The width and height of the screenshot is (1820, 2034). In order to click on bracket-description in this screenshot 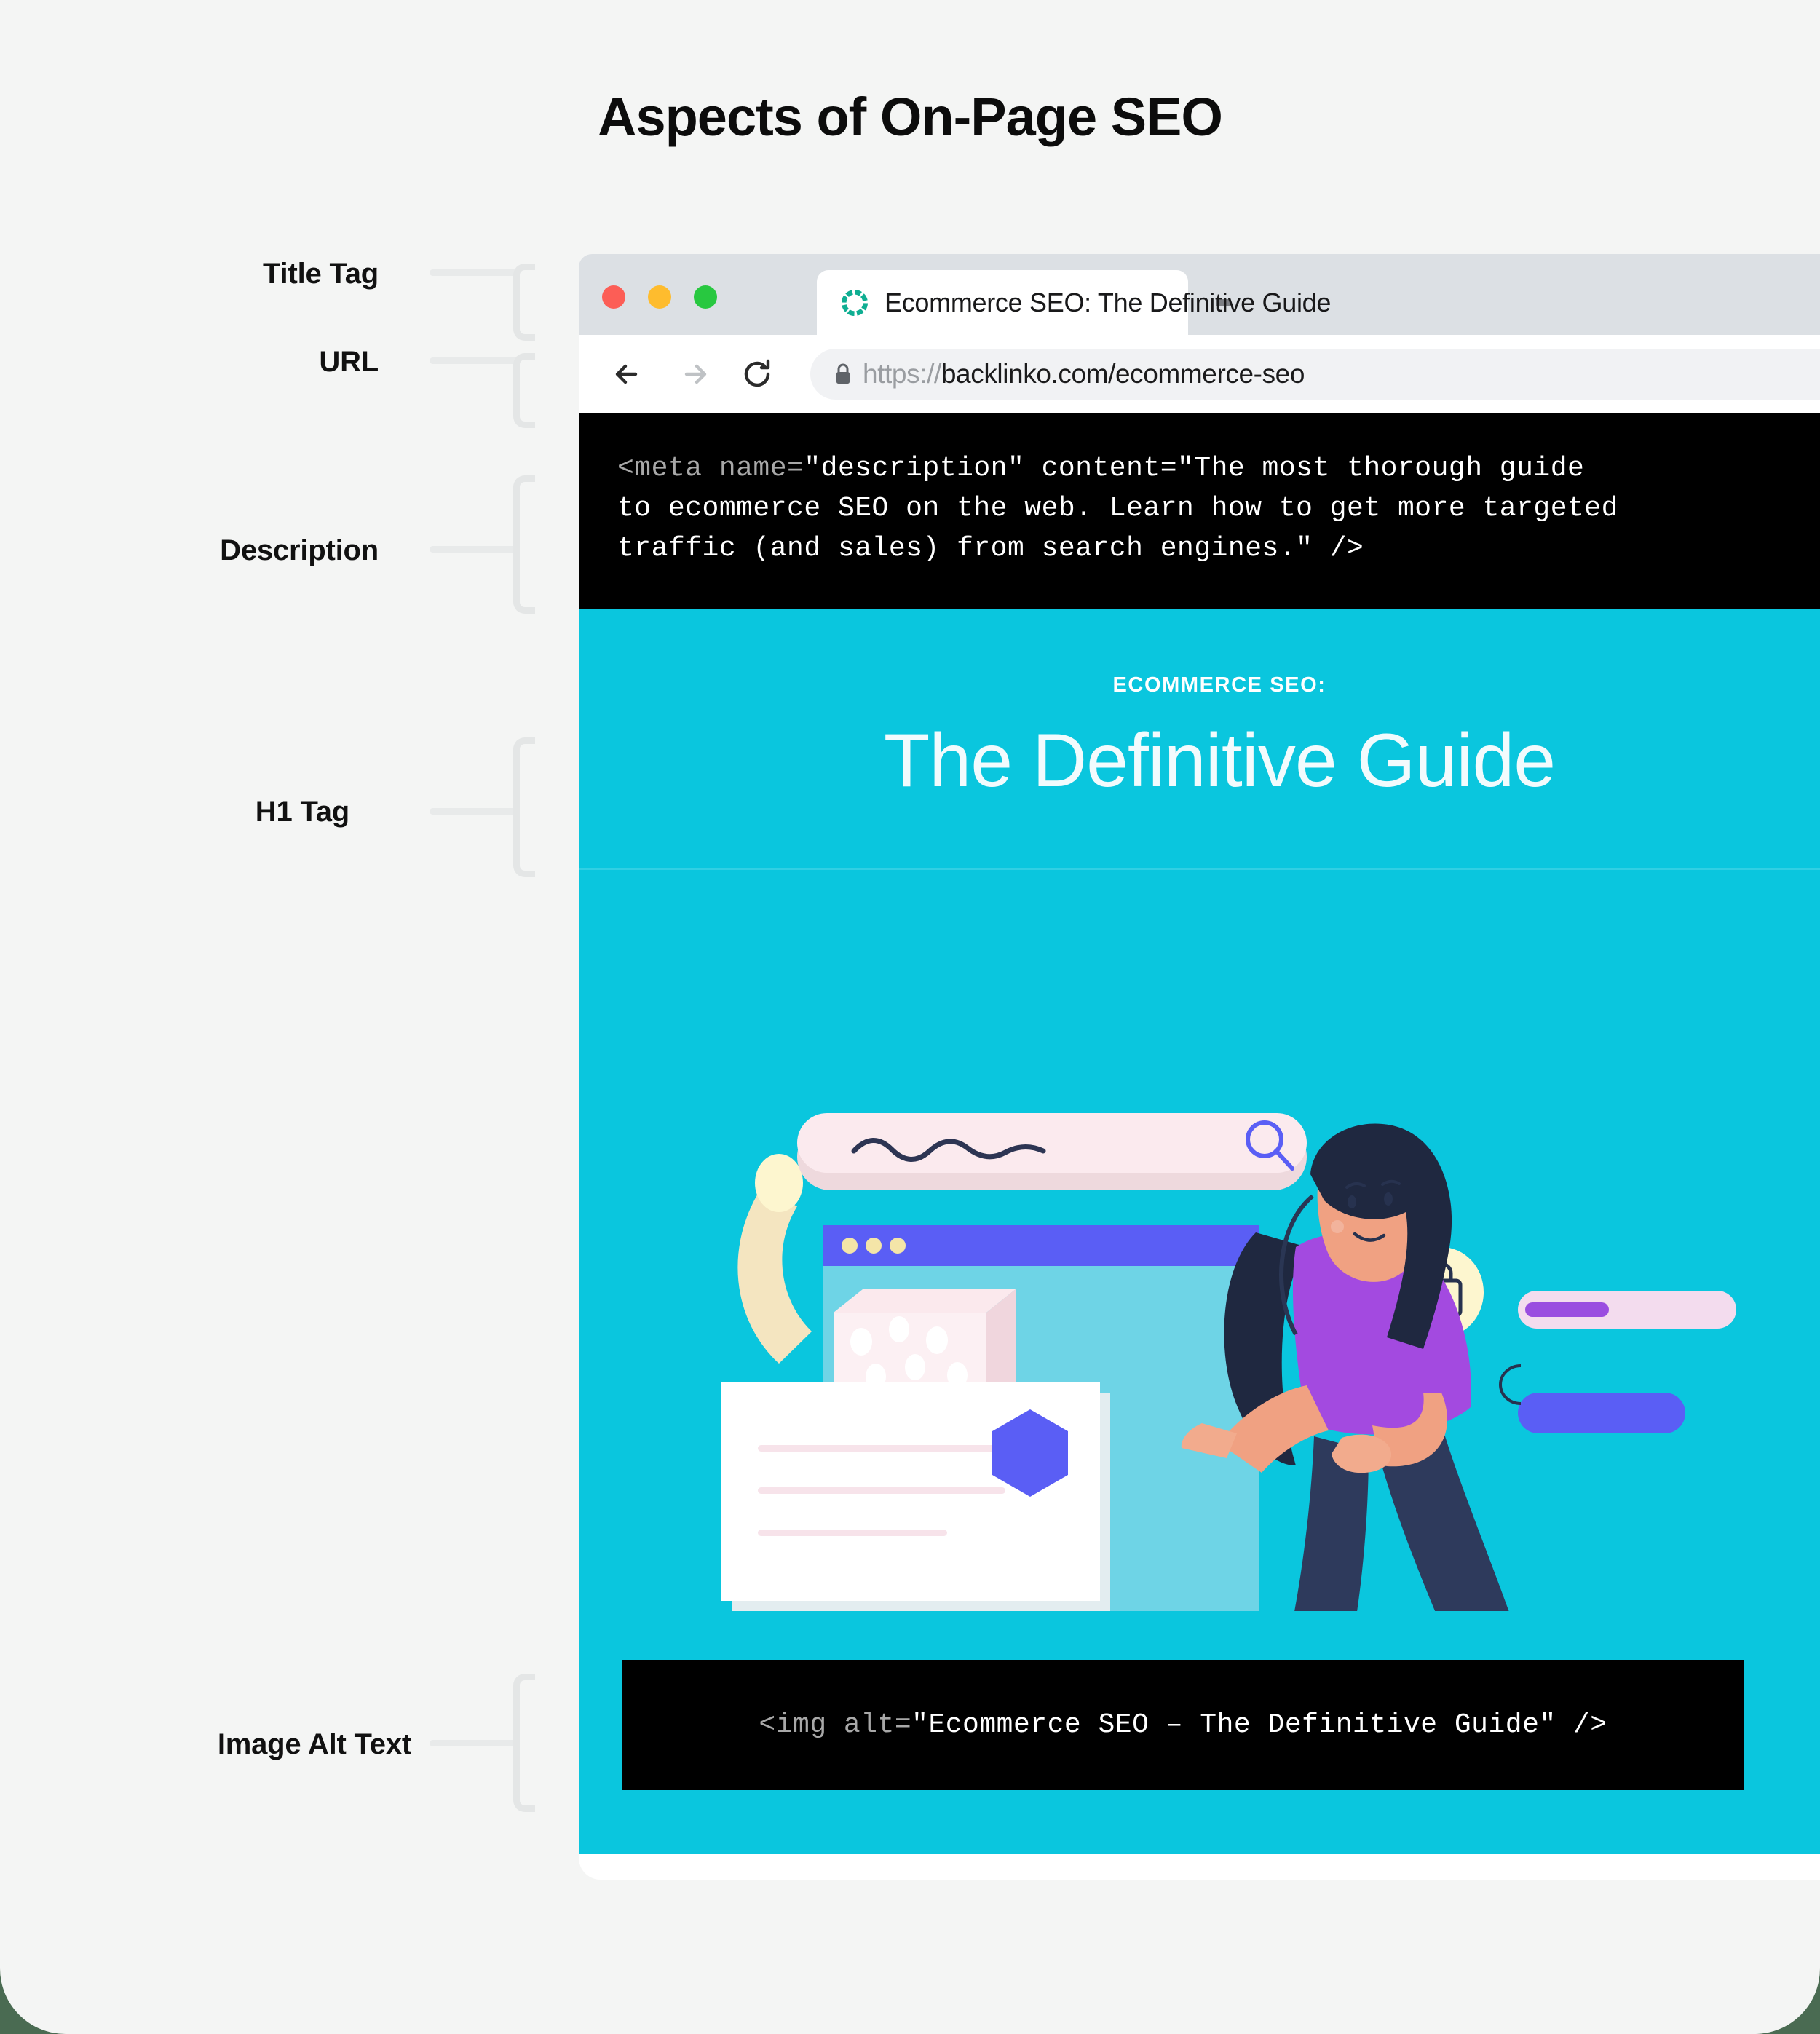, I will do `click(524, 544)`.